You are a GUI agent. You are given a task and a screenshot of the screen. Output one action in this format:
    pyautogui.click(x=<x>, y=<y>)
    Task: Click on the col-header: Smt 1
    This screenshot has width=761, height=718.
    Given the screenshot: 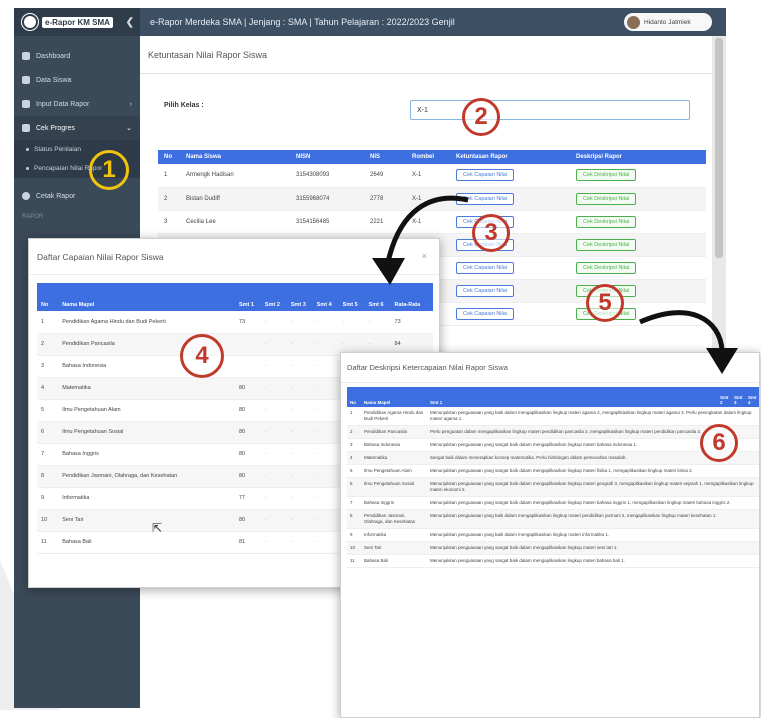 What is the action you would take?
    pyautogui.click(x=572, y=397)
    